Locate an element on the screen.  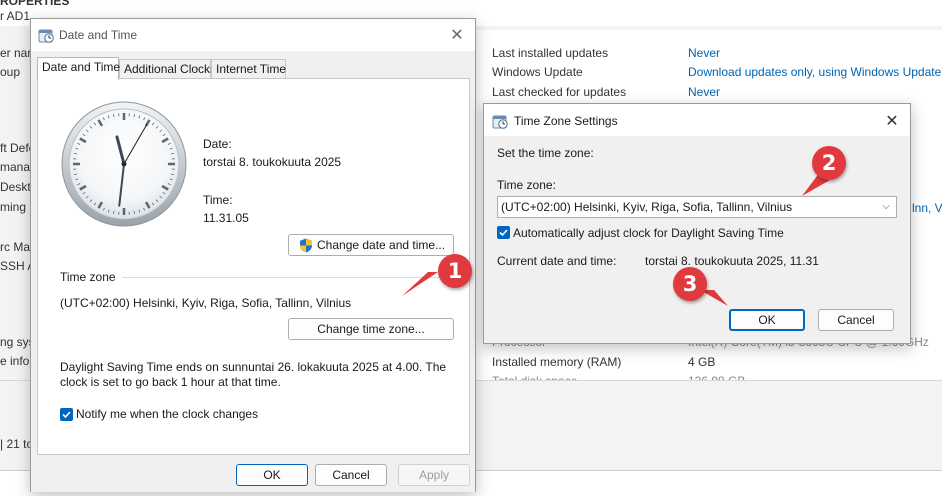
bg-left-item: mana is located at coordinates (15, 167).